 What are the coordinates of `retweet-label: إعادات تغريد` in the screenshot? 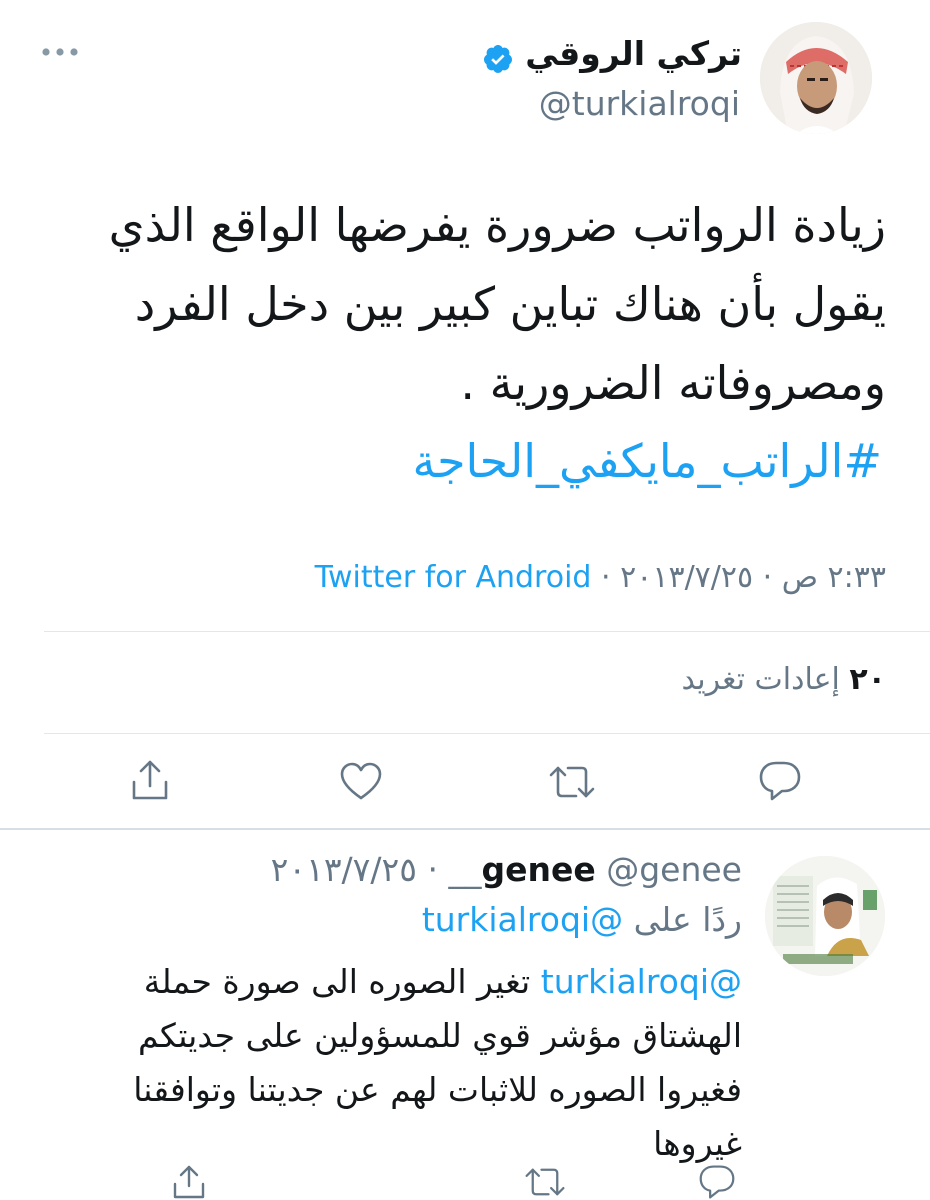 It's located at (760, 679).